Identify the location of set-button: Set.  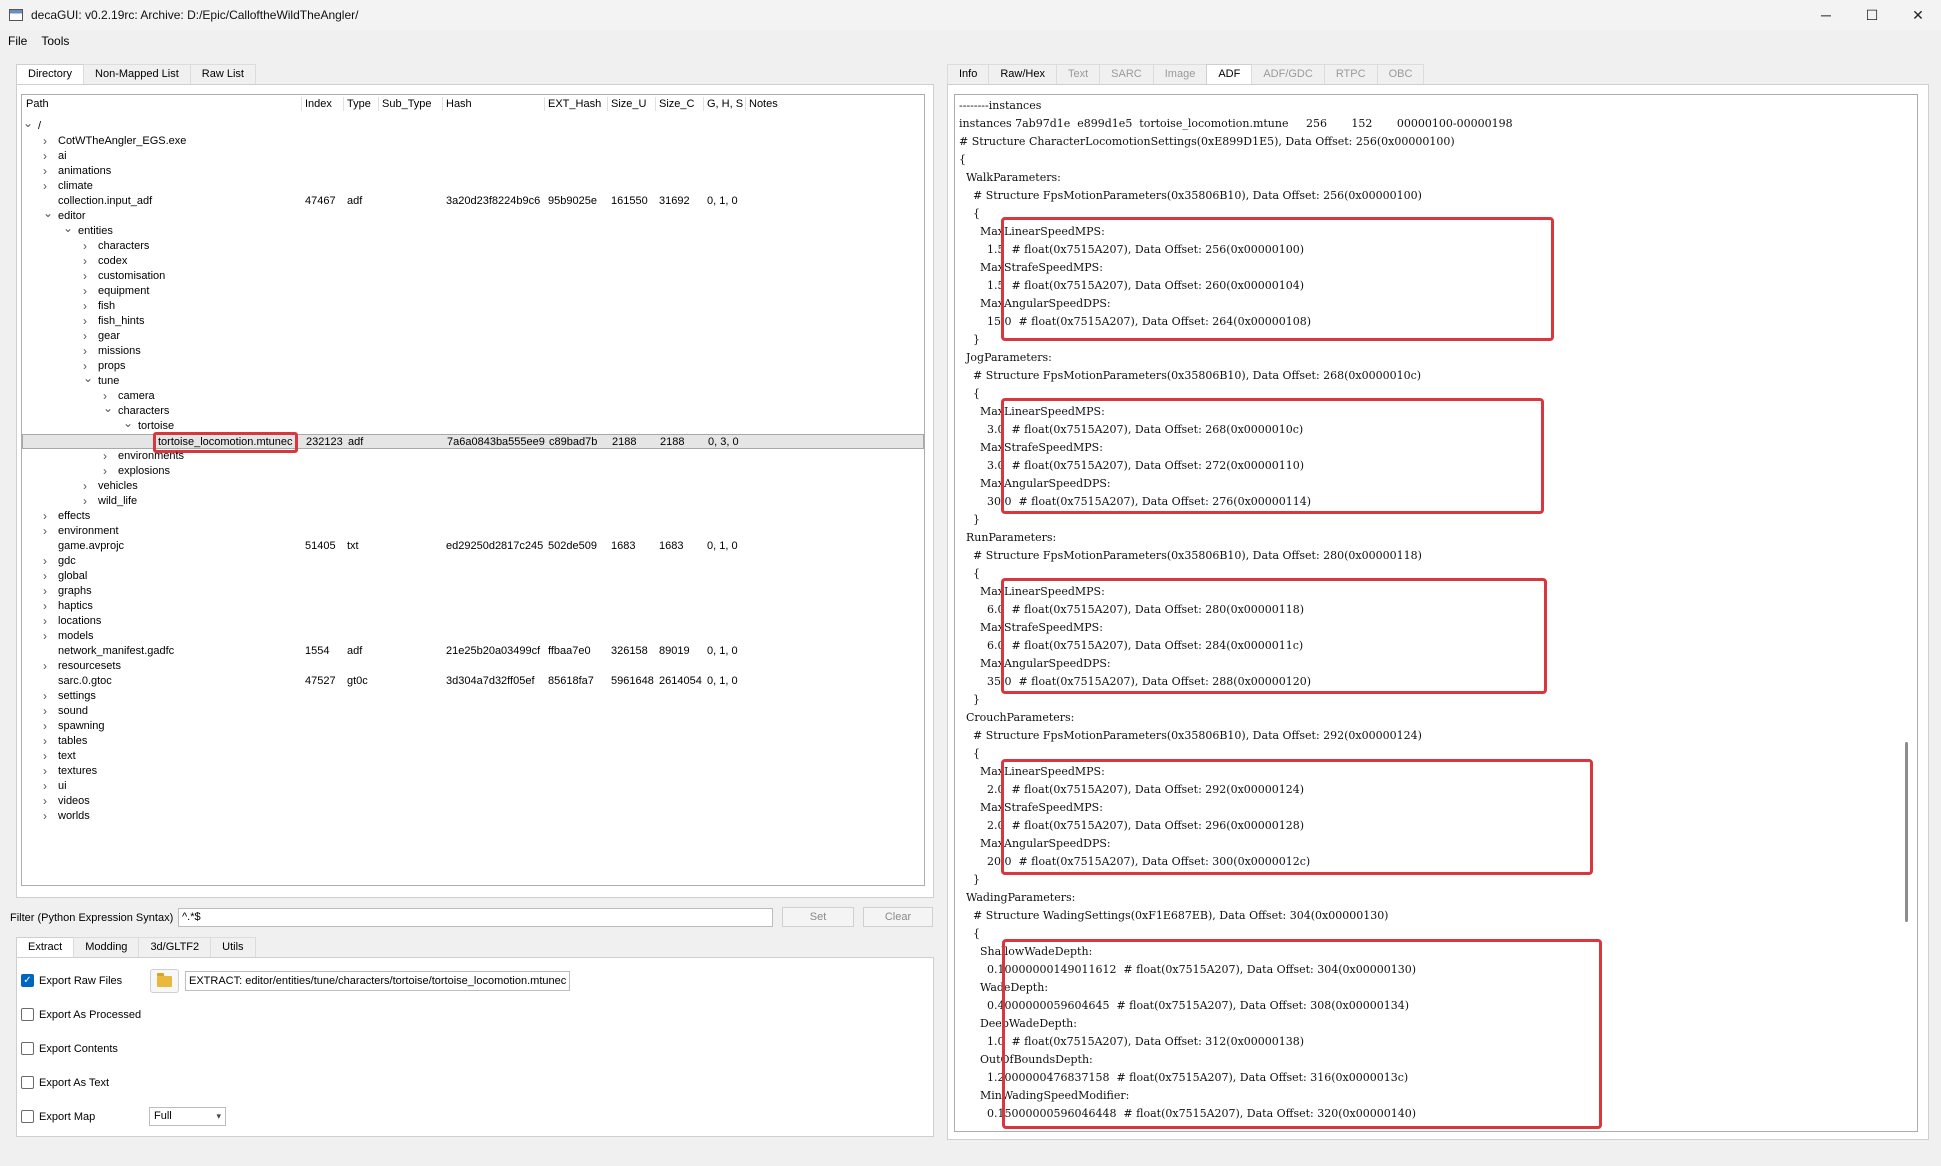
(818, 917).